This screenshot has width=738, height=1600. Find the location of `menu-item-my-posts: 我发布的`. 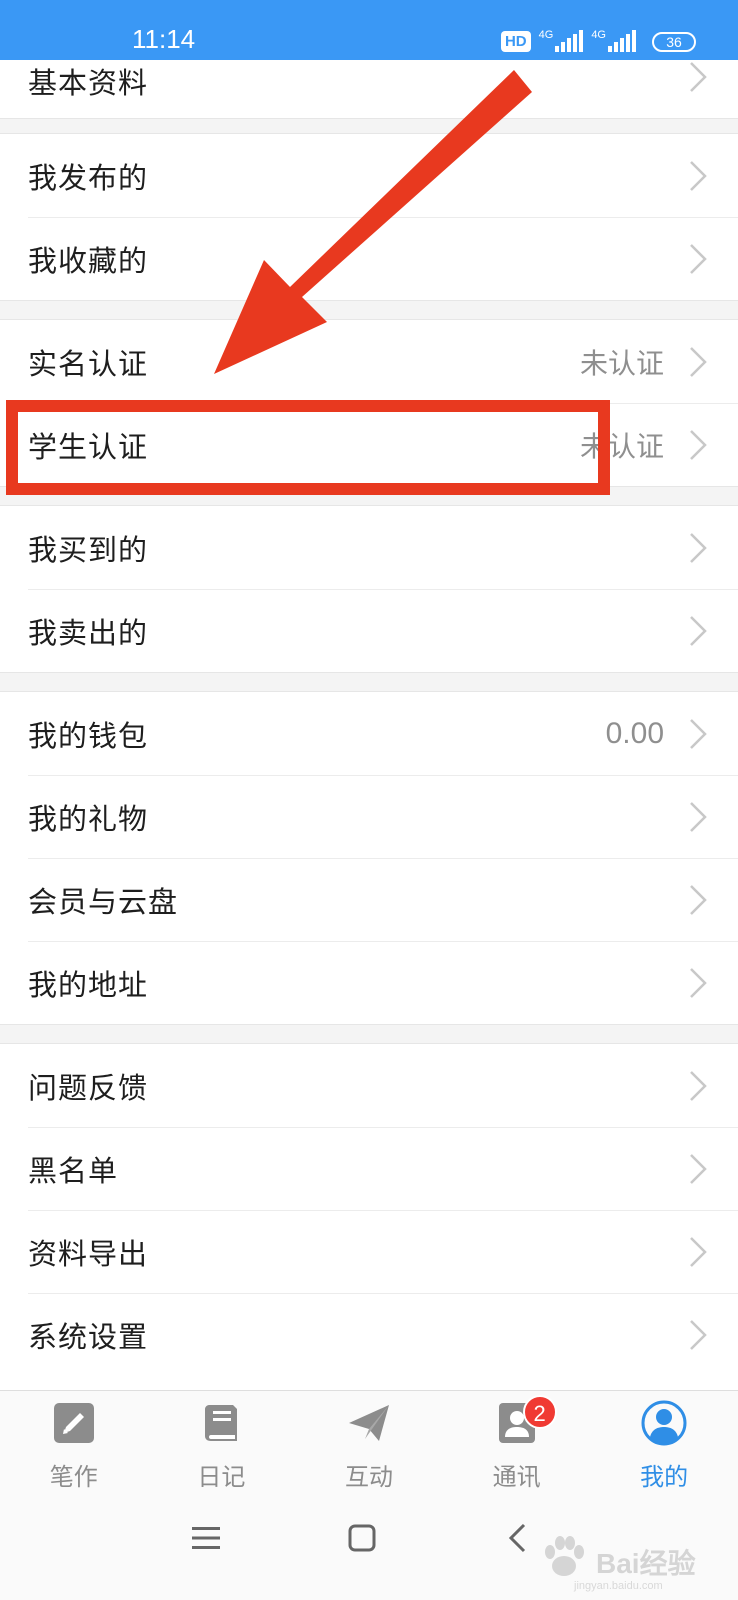

menu-item-my-posts: 我发布的 is located at coordinates (369, 175).